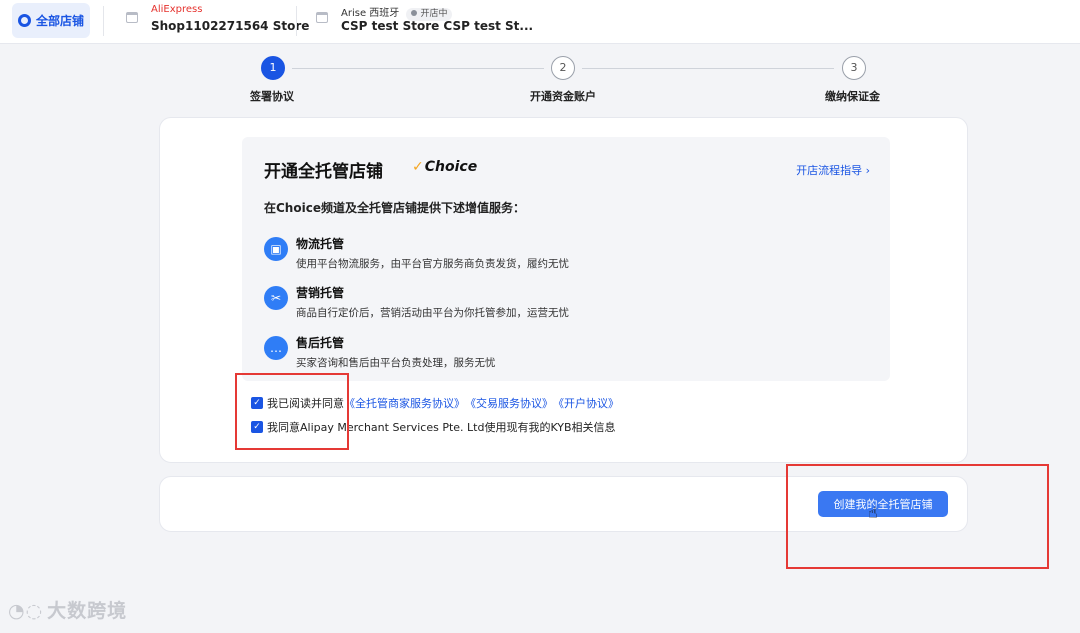 The width and height of the screenshot is (1080, 633). What do you see at coordinates (323, 172) in the screenshot?
I see `page-title: 开通全托管店铺` at bounding box center [323, 172].